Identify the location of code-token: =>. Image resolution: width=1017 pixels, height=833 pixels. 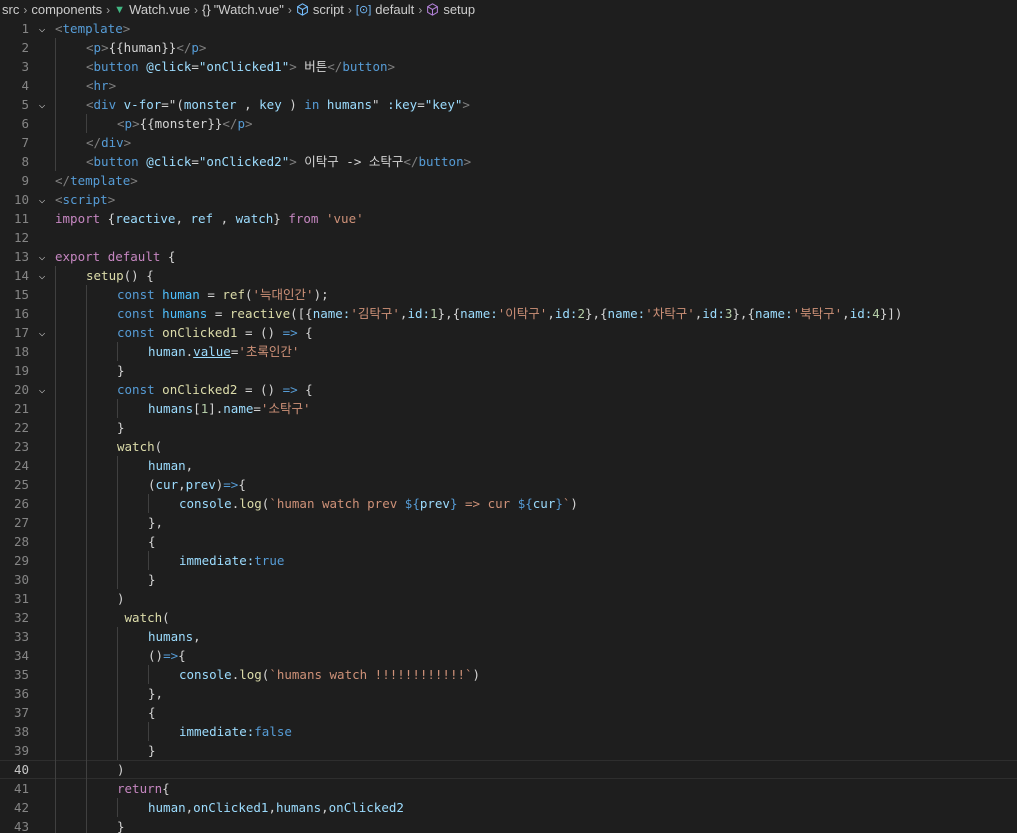
(171, 655).